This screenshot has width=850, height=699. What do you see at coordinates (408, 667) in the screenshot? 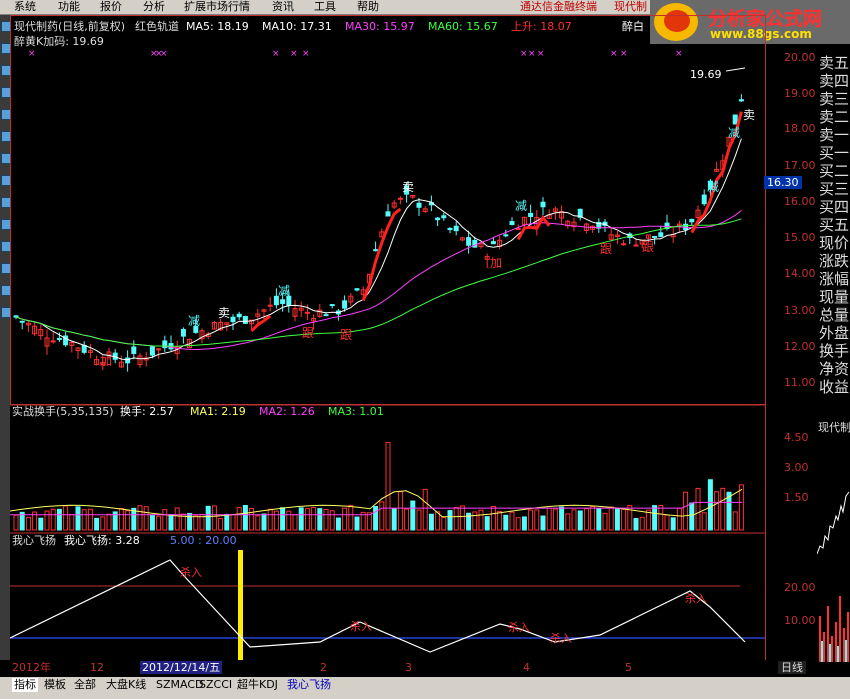
I see `date-month: 3` at bounding box center [408, 667].